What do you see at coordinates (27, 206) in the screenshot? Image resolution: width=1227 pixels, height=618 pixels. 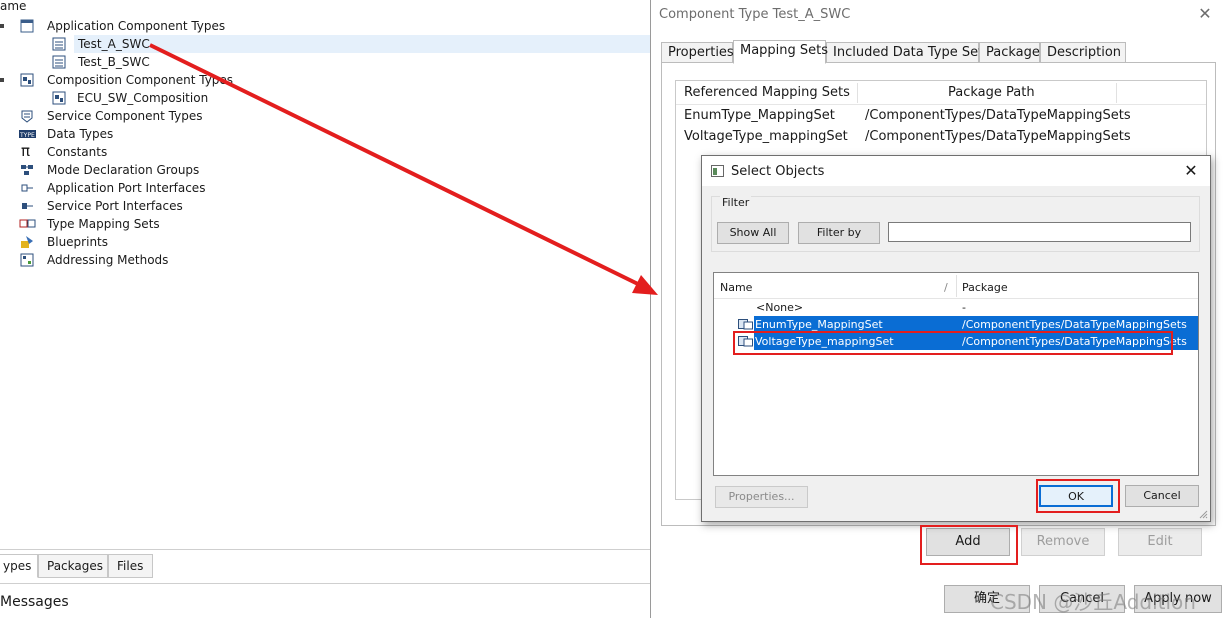 I see `service-port-icon` at bounding box center [27, 206].